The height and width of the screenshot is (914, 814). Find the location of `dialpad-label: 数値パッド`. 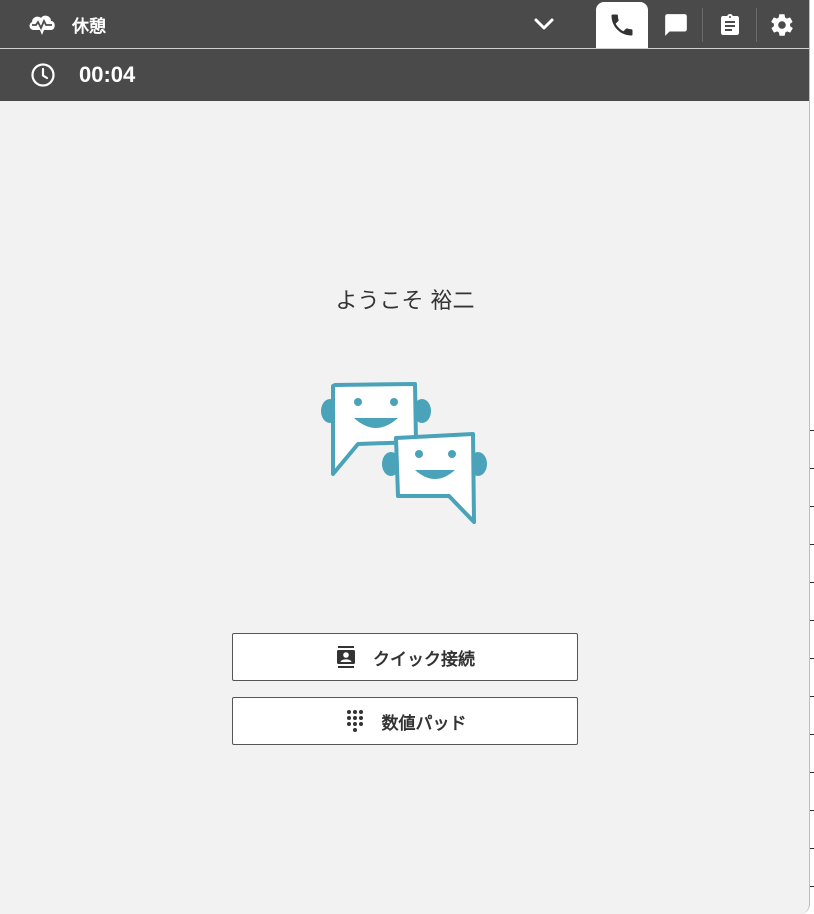

dialpad-label: 数値パッド is located at coordinates (424, 723).